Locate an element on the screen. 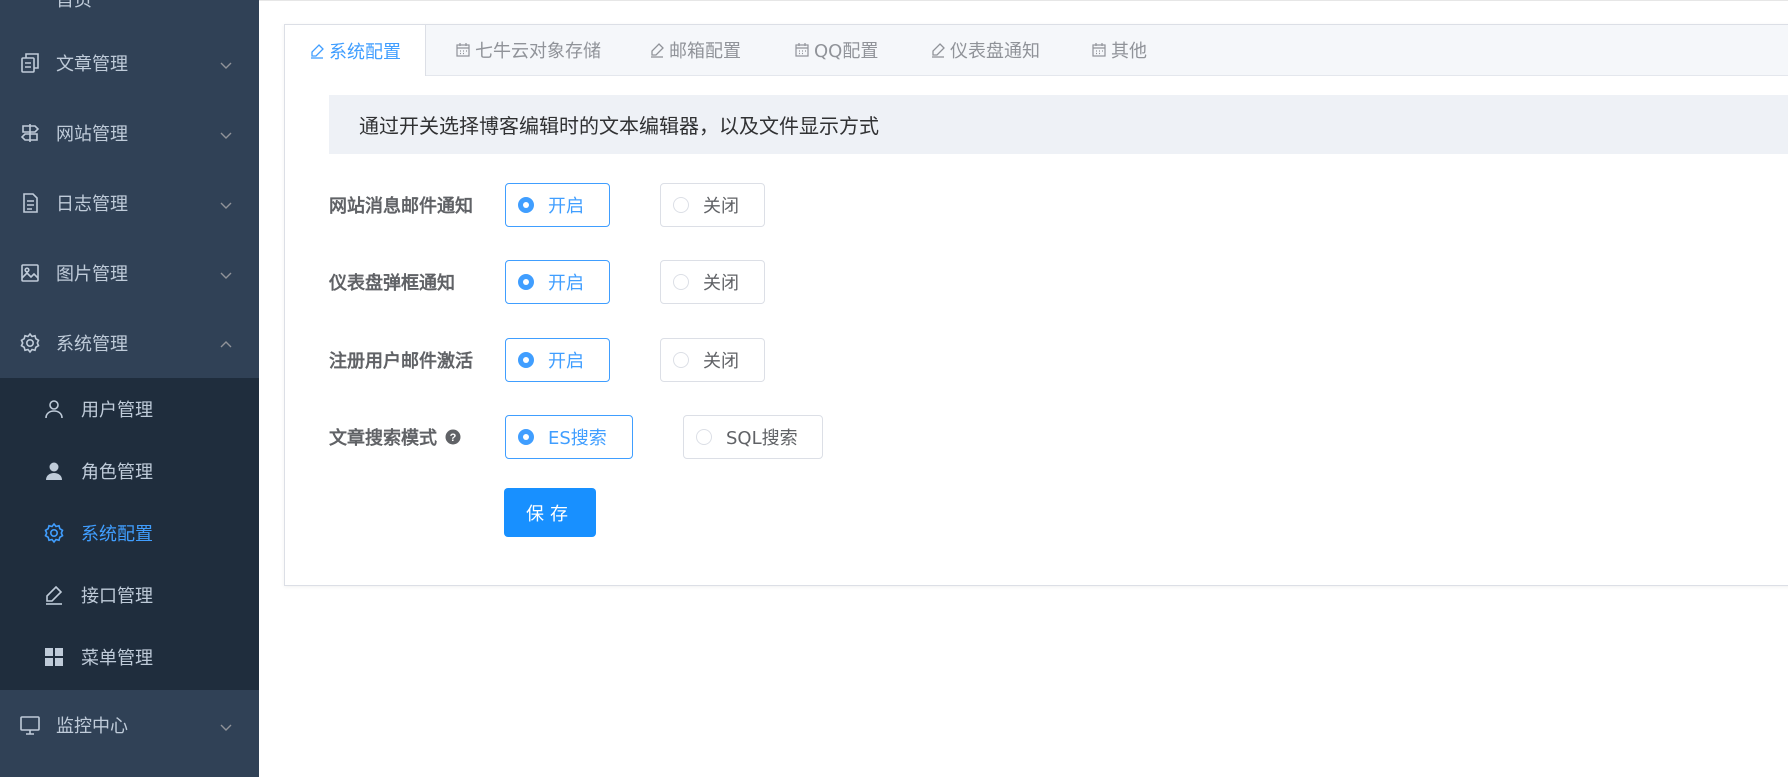 The width and height of the screenshot is (1788, 777). user-solid-icon is located at coordinates (54, 471).